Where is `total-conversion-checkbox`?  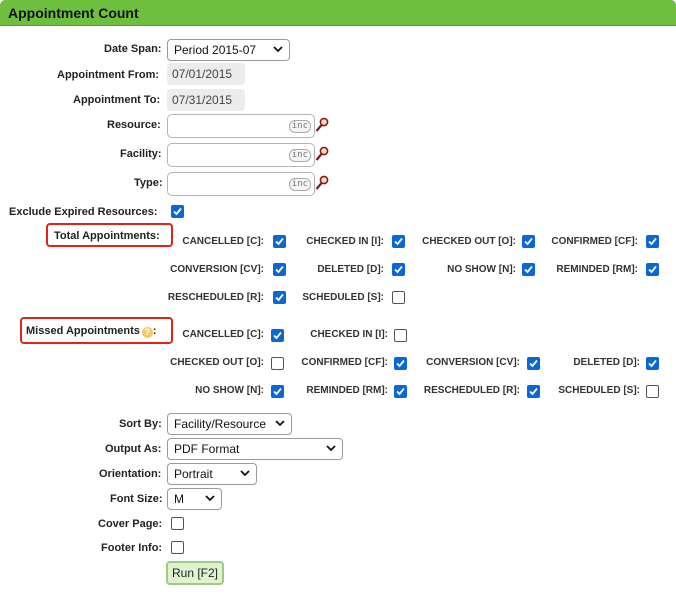
total-conversion-checkbox is located at coordinates (279, 269).